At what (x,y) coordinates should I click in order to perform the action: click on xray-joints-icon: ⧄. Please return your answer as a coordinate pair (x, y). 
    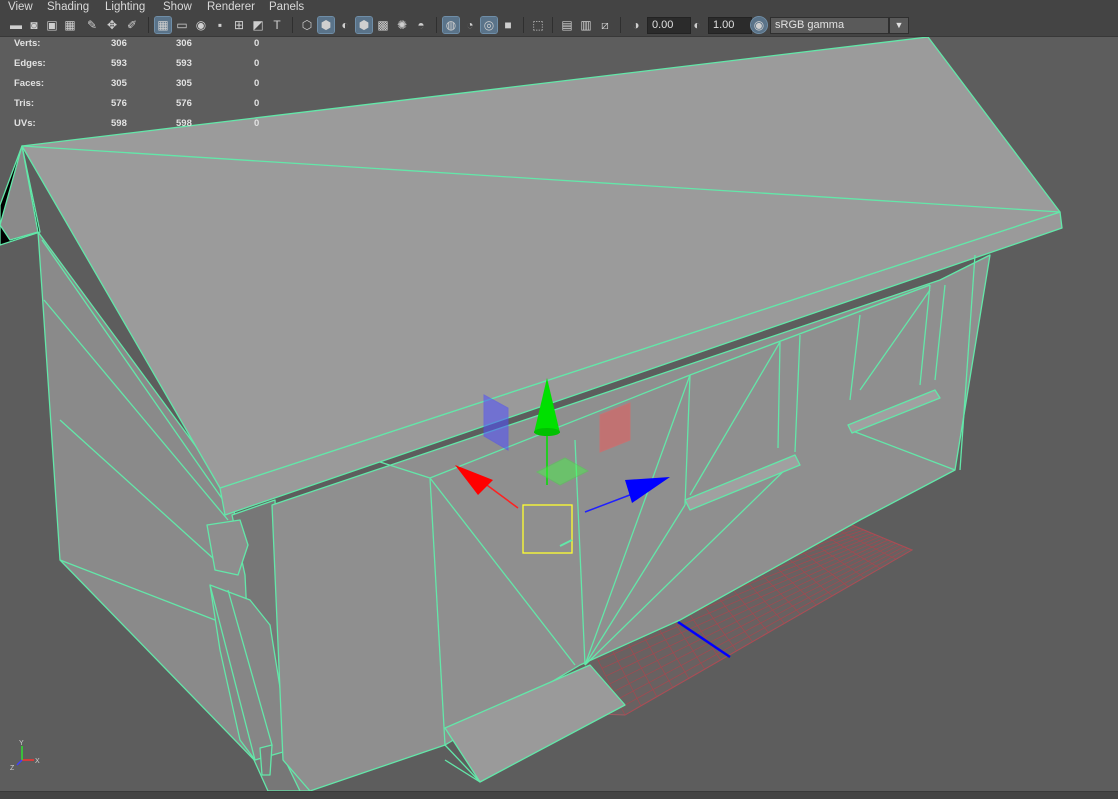
    Looking at the image, I should click on (605, 25).